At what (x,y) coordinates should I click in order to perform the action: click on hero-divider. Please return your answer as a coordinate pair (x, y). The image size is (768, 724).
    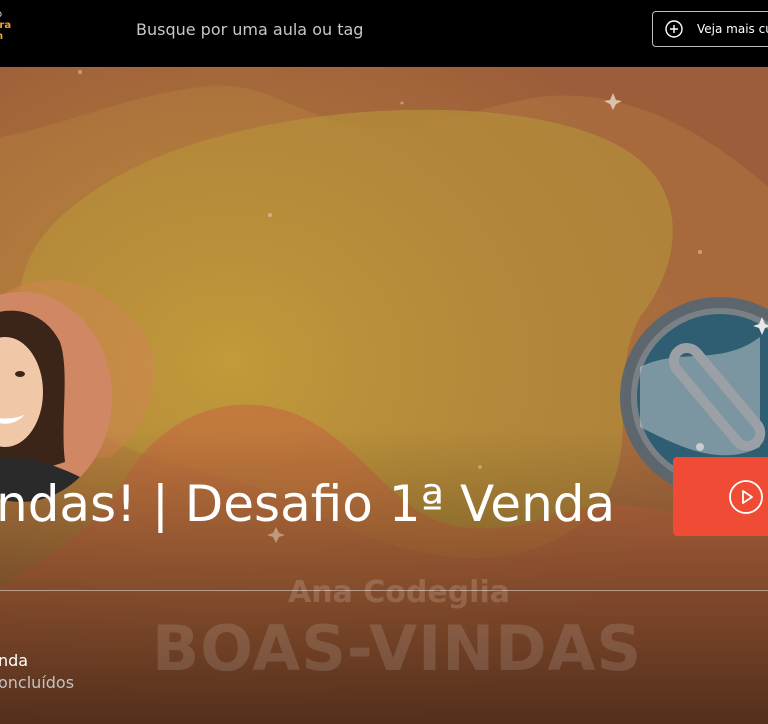
    Looking at the image, I should click on (384, 590).